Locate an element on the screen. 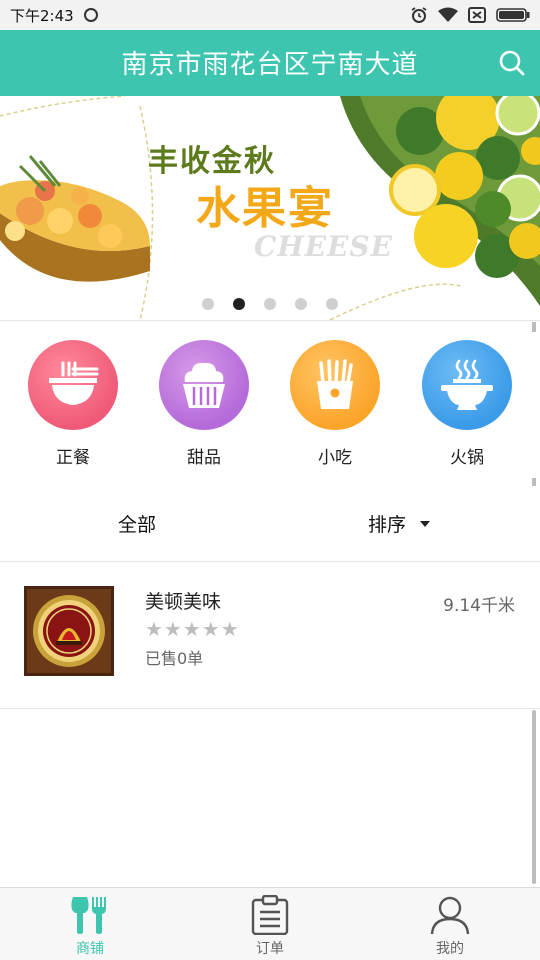  banner-heading: 水果宴 is located at coordinates (265, 208).